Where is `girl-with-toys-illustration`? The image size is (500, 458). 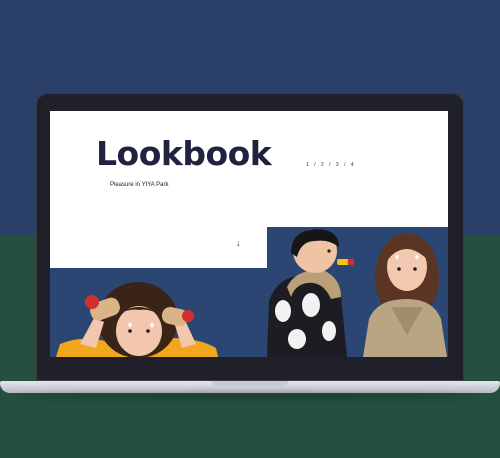
girl-with-toys-illustration is located at coordinates (158, 312).